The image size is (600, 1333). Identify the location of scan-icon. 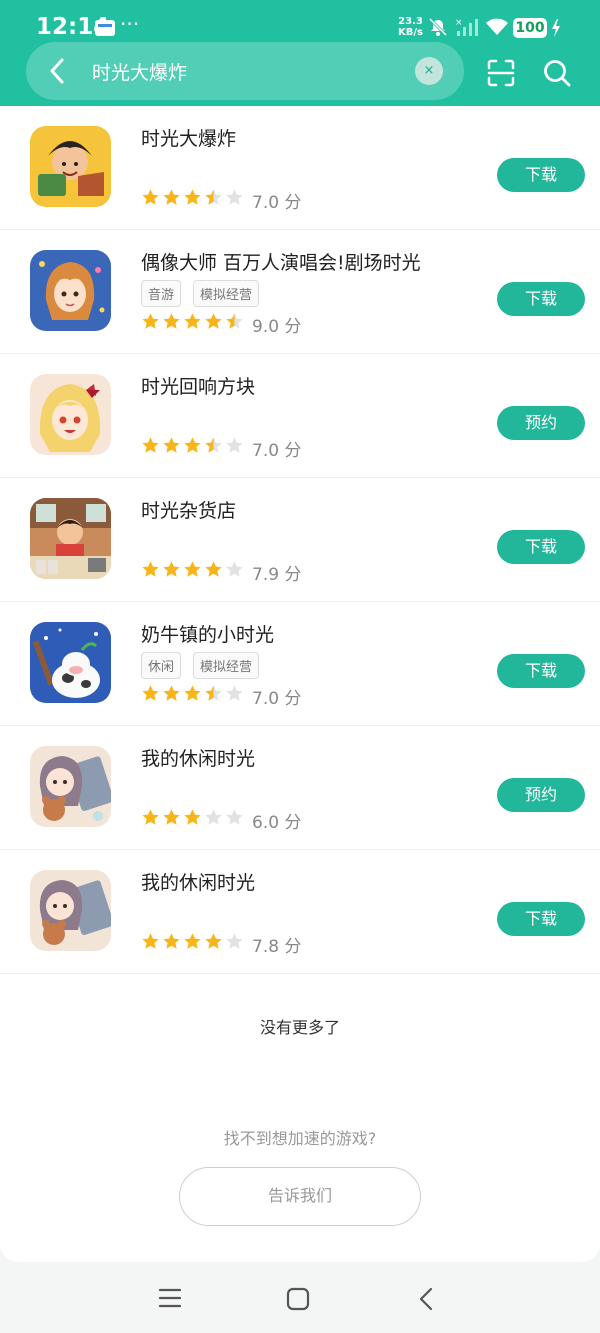
(501, 73).